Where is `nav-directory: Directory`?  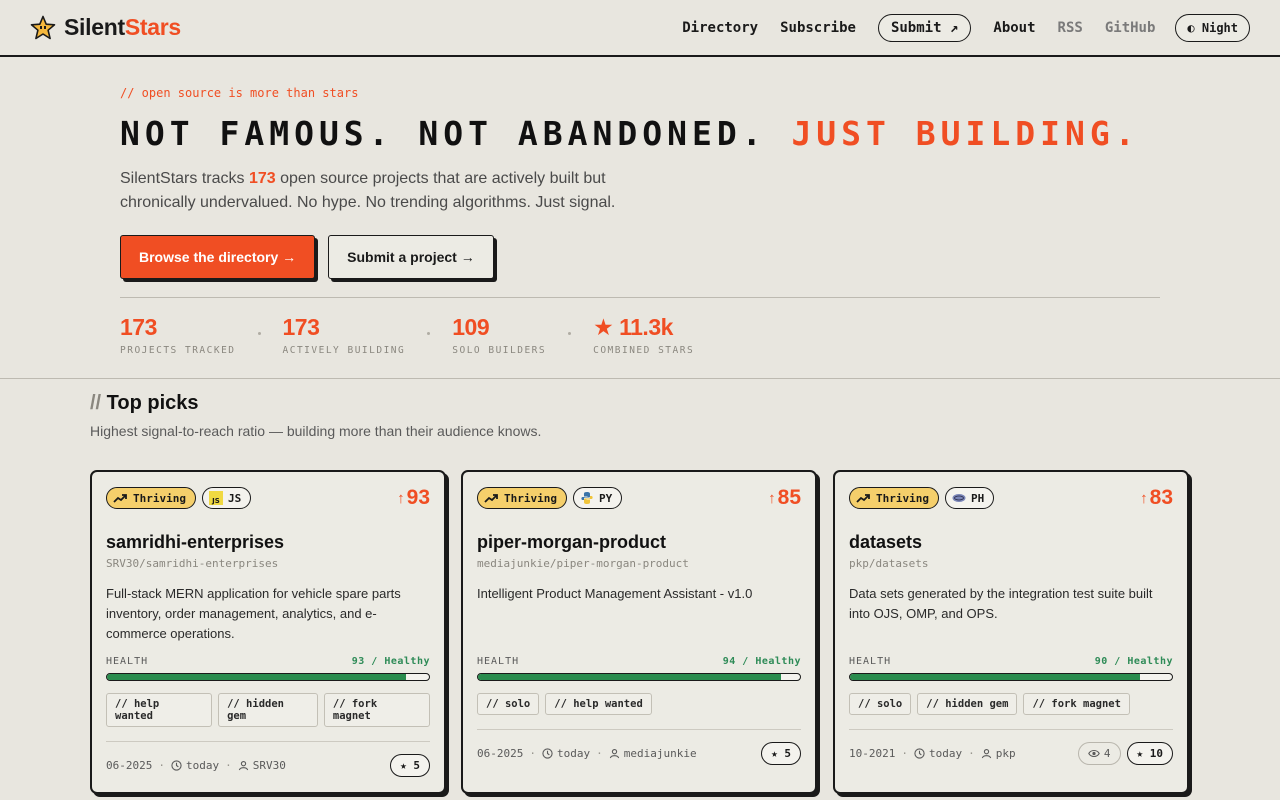 nav-directory: Directory is located at coordinates (720, 28).